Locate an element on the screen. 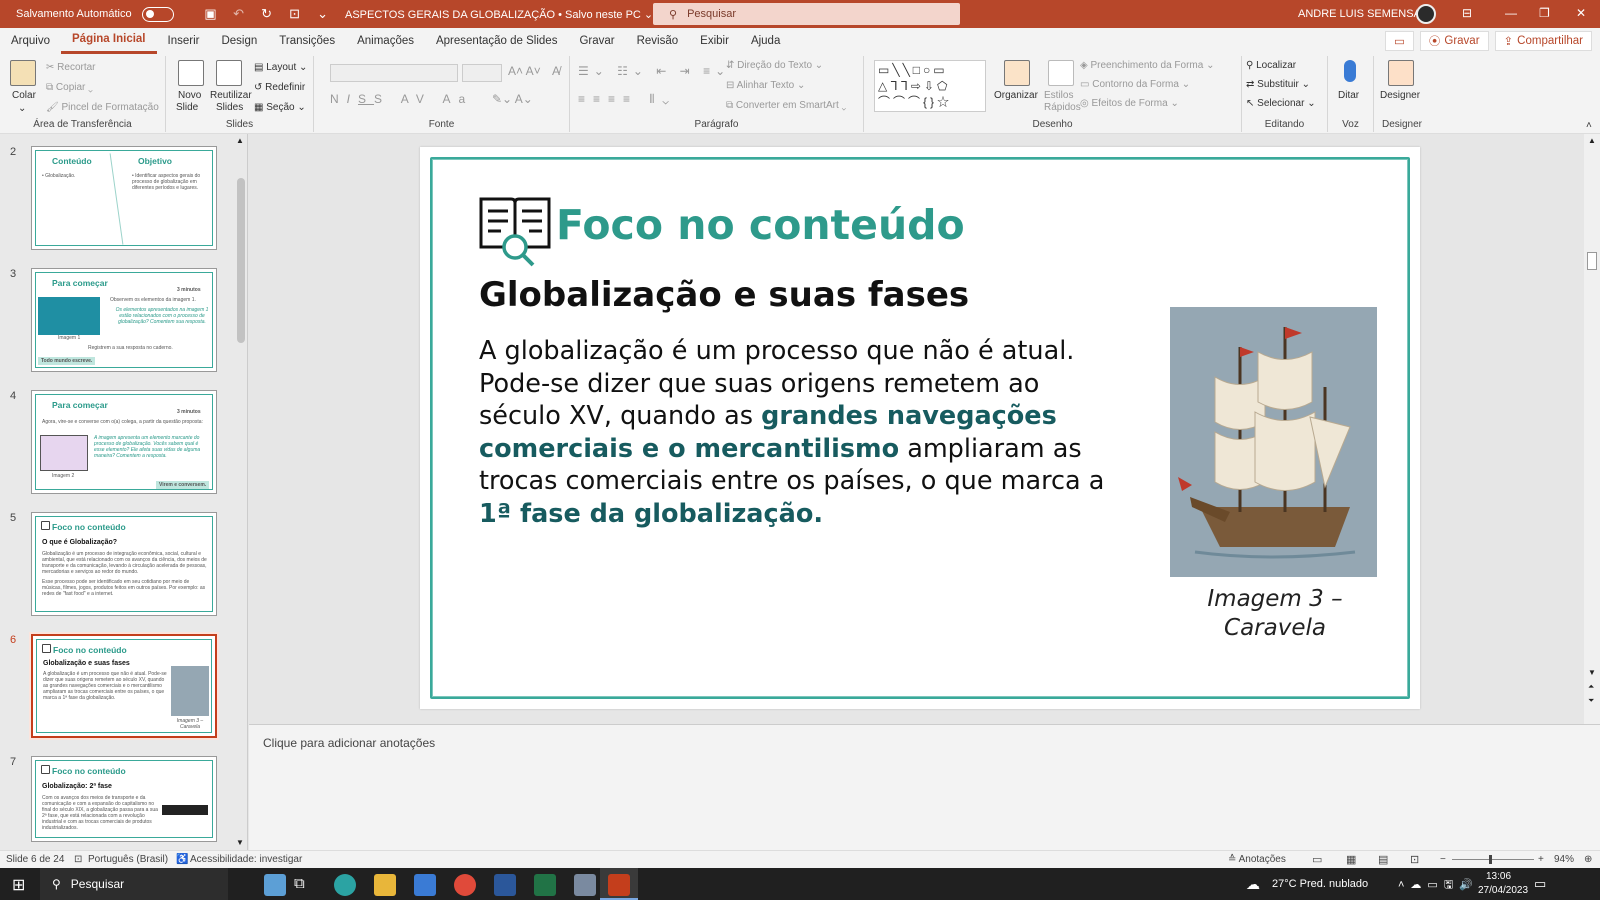 This screenshot has width=1600, height=900. previous-slide-icon: ⏶ is located at coordinates (1591, 687).